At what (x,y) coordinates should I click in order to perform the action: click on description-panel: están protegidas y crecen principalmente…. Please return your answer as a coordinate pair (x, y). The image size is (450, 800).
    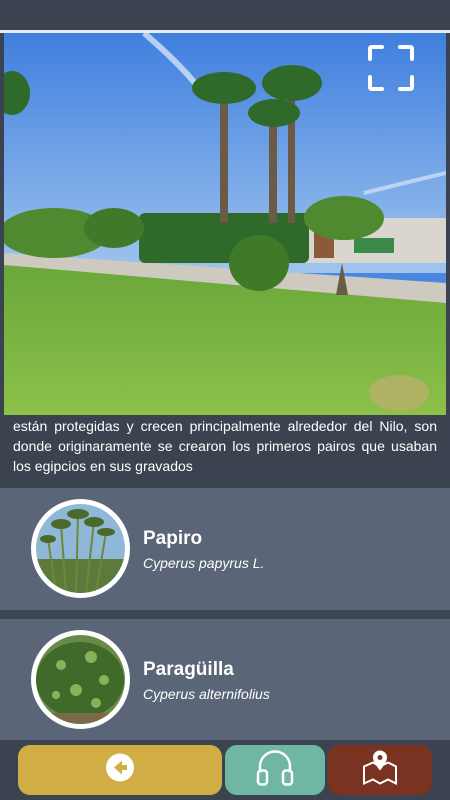
    Looking at the image, I should click on (225, 451).